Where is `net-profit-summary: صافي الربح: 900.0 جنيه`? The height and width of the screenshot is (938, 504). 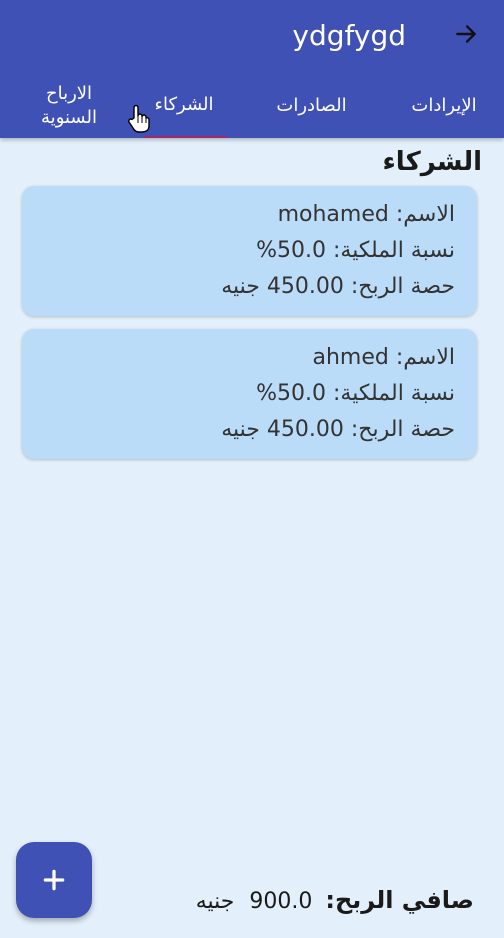
net-profit-summary: صافي الربح: 900.0 جنيه is located at coordinates (335, 901).